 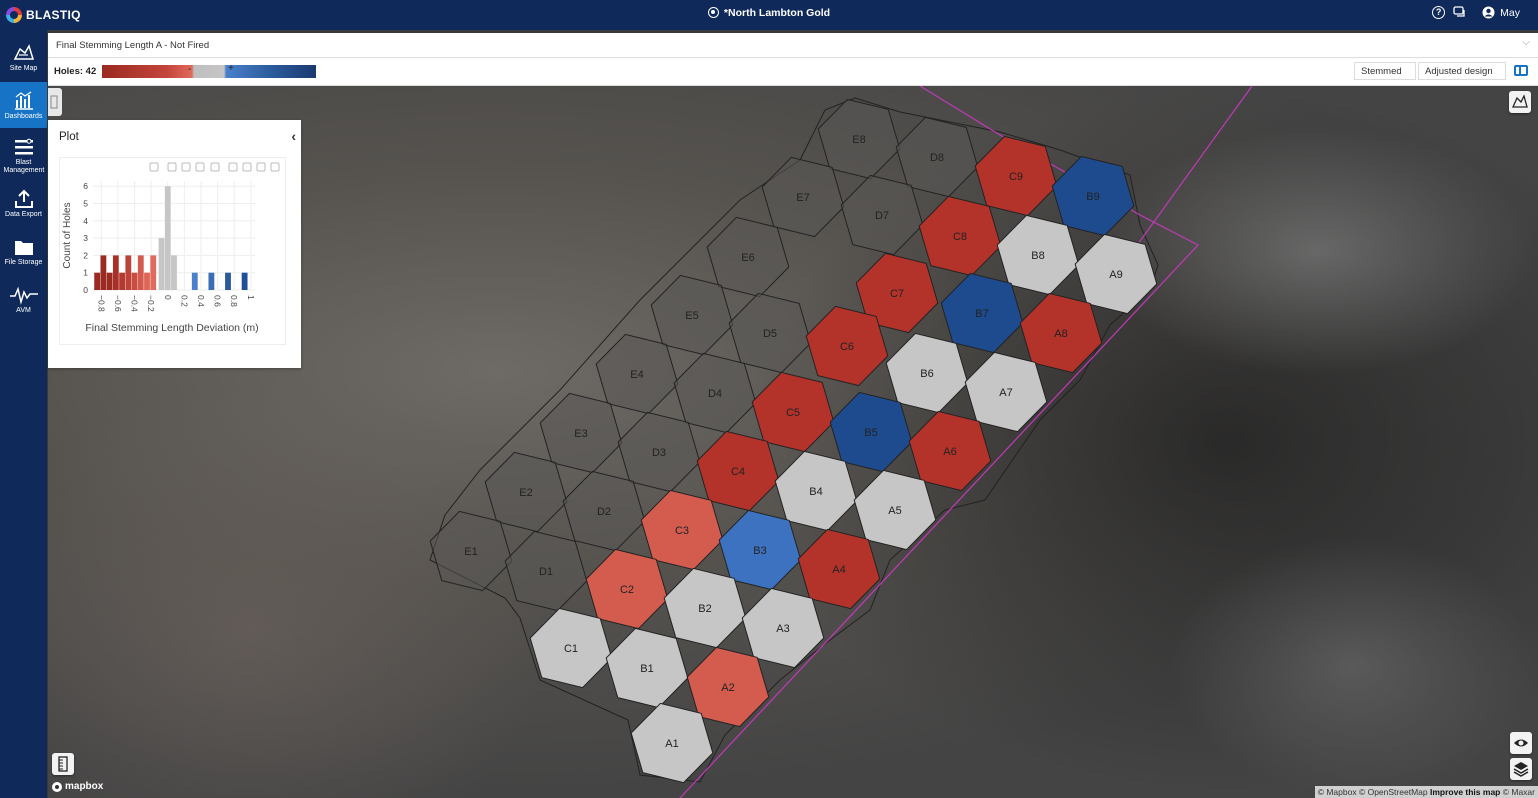 What do you see at coordinates (647, 668) in the screenshot?
I see `blast-hole: B1` at bounding box center [647, 668].